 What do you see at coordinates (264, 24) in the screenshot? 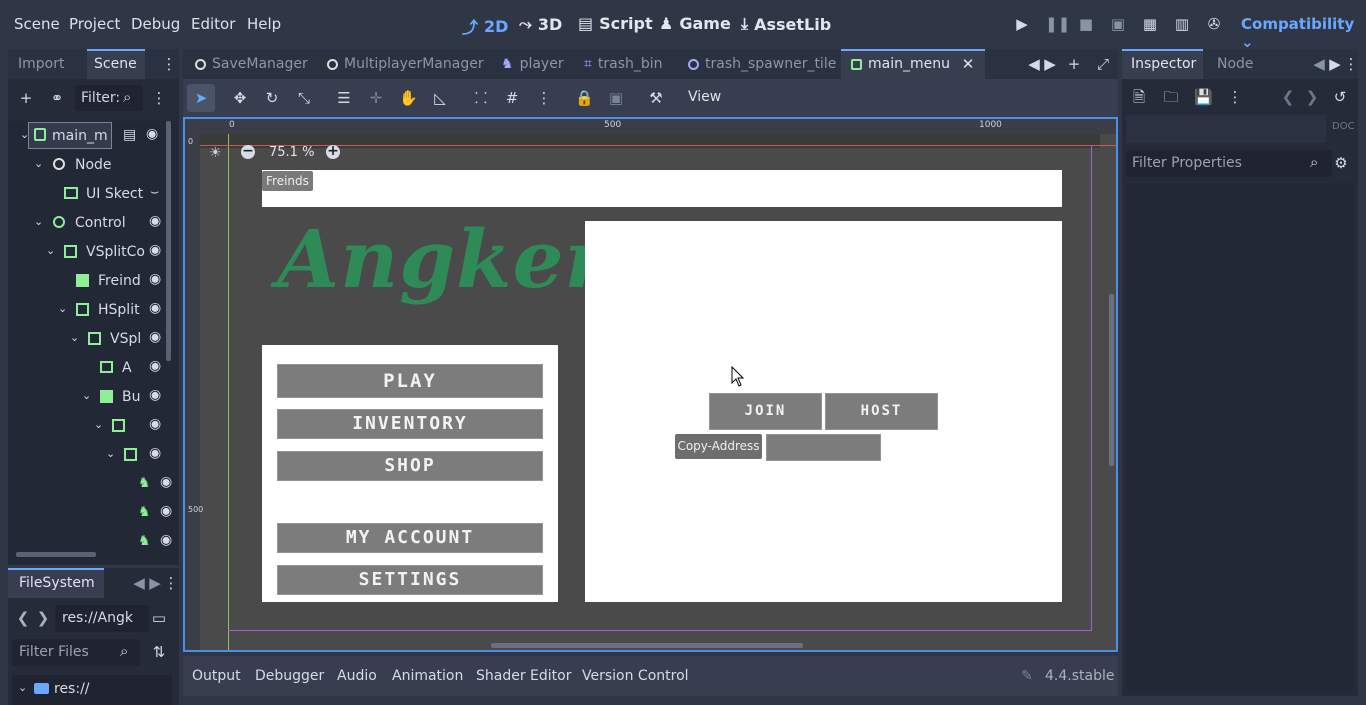
I see `menu-help: Help` at bounding box center [264, 24].